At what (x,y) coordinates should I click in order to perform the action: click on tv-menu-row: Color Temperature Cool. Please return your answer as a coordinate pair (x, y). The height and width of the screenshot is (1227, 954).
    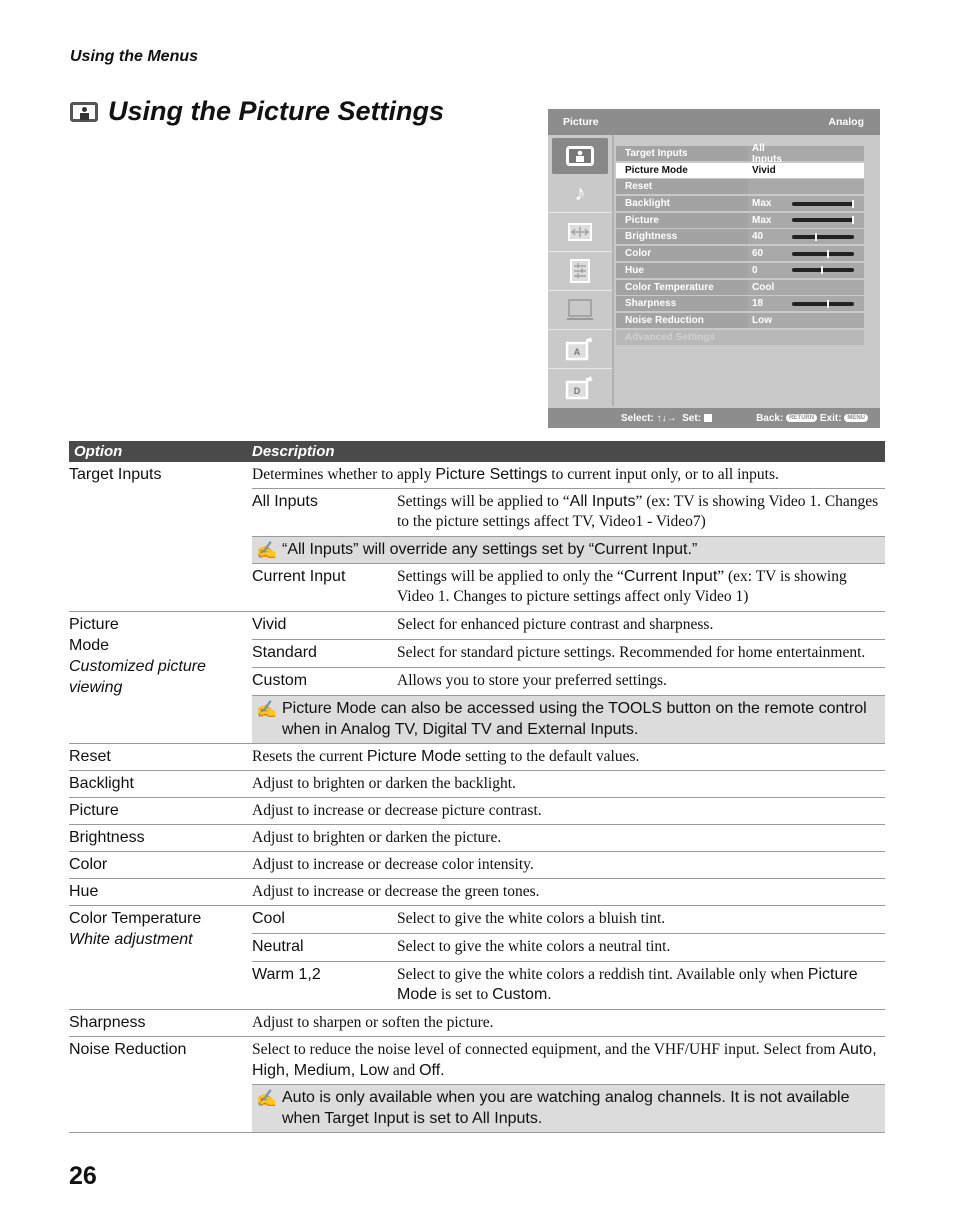
    Looking at the image, I should click on (740, 287).